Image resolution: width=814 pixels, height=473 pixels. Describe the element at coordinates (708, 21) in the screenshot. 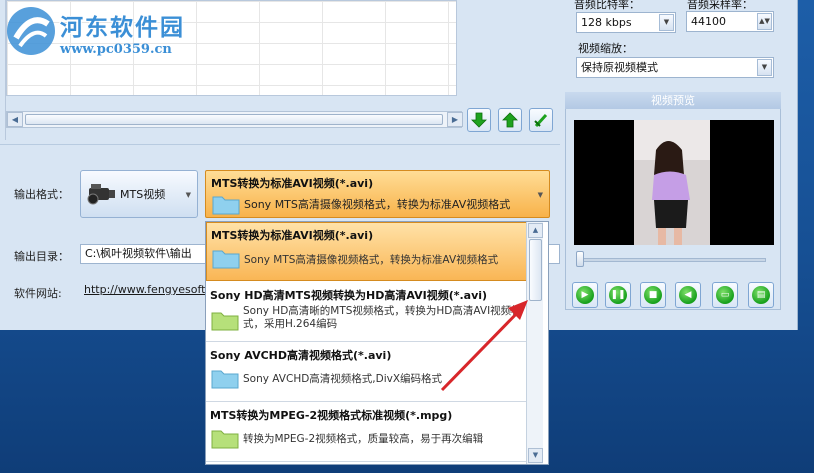

I see `audio-samplerate-value: 44100` at that location.